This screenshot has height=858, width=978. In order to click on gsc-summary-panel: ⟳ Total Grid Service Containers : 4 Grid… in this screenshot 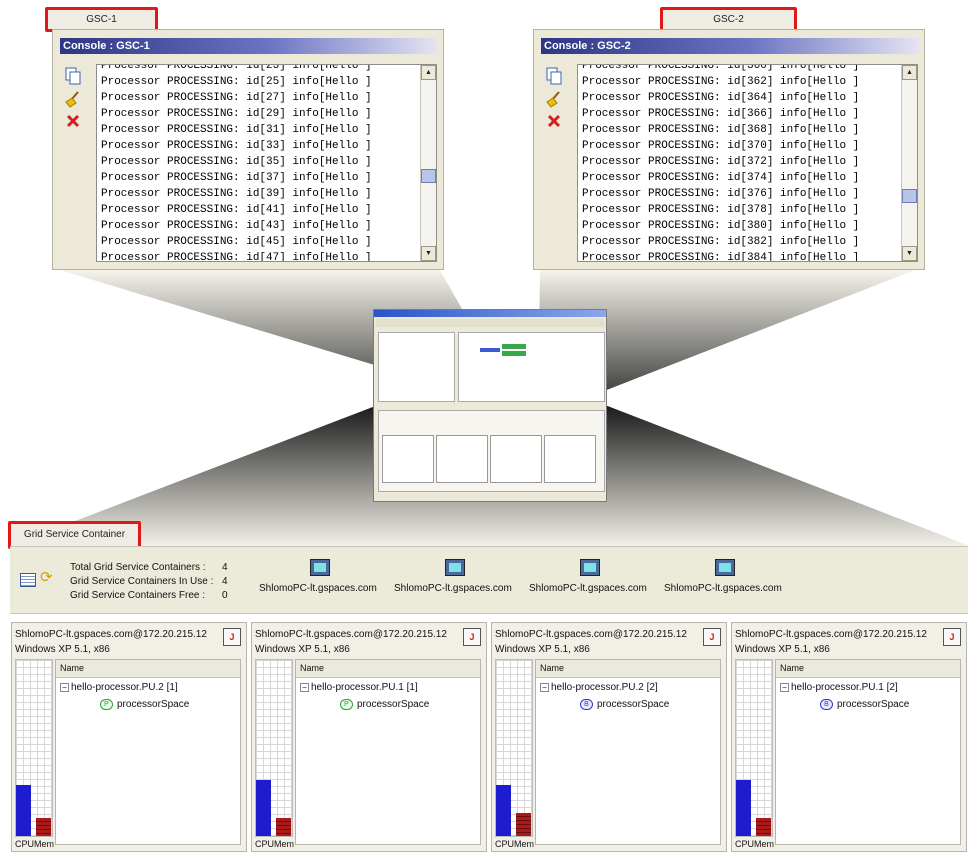, I will do `click(489, 580)`.